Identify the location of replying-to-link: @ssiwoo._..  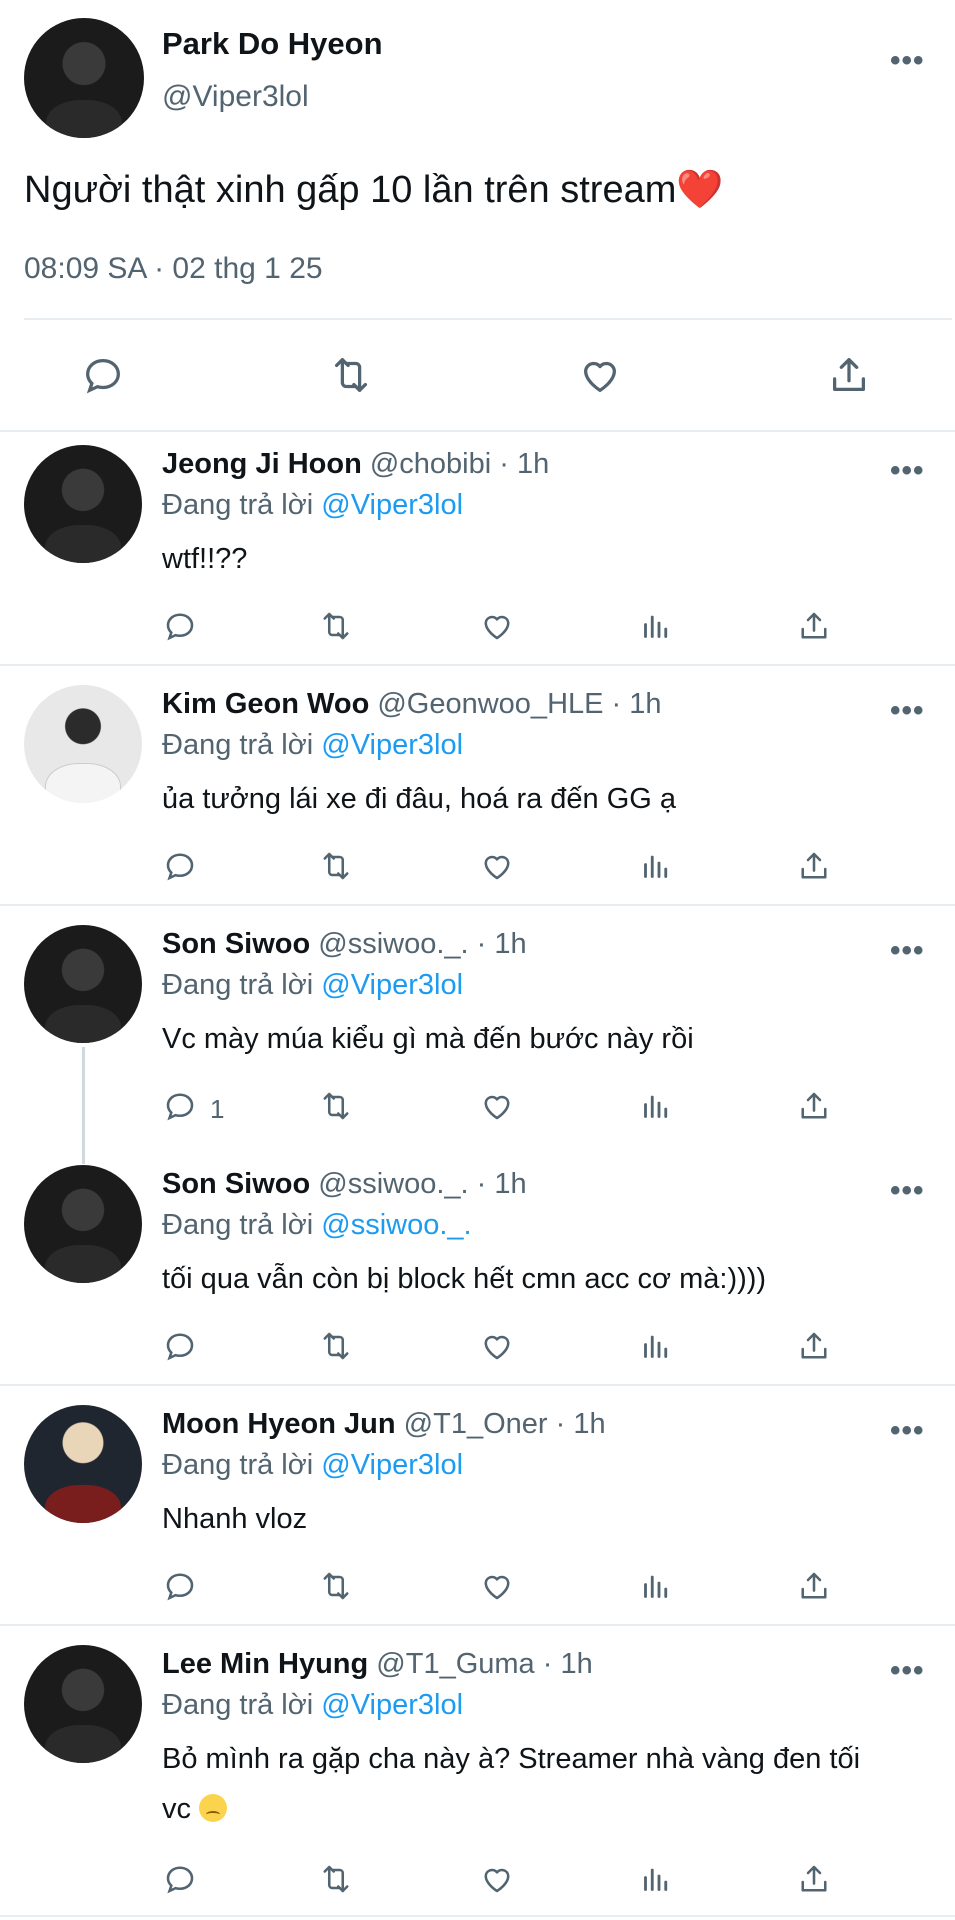
(396, 1225).